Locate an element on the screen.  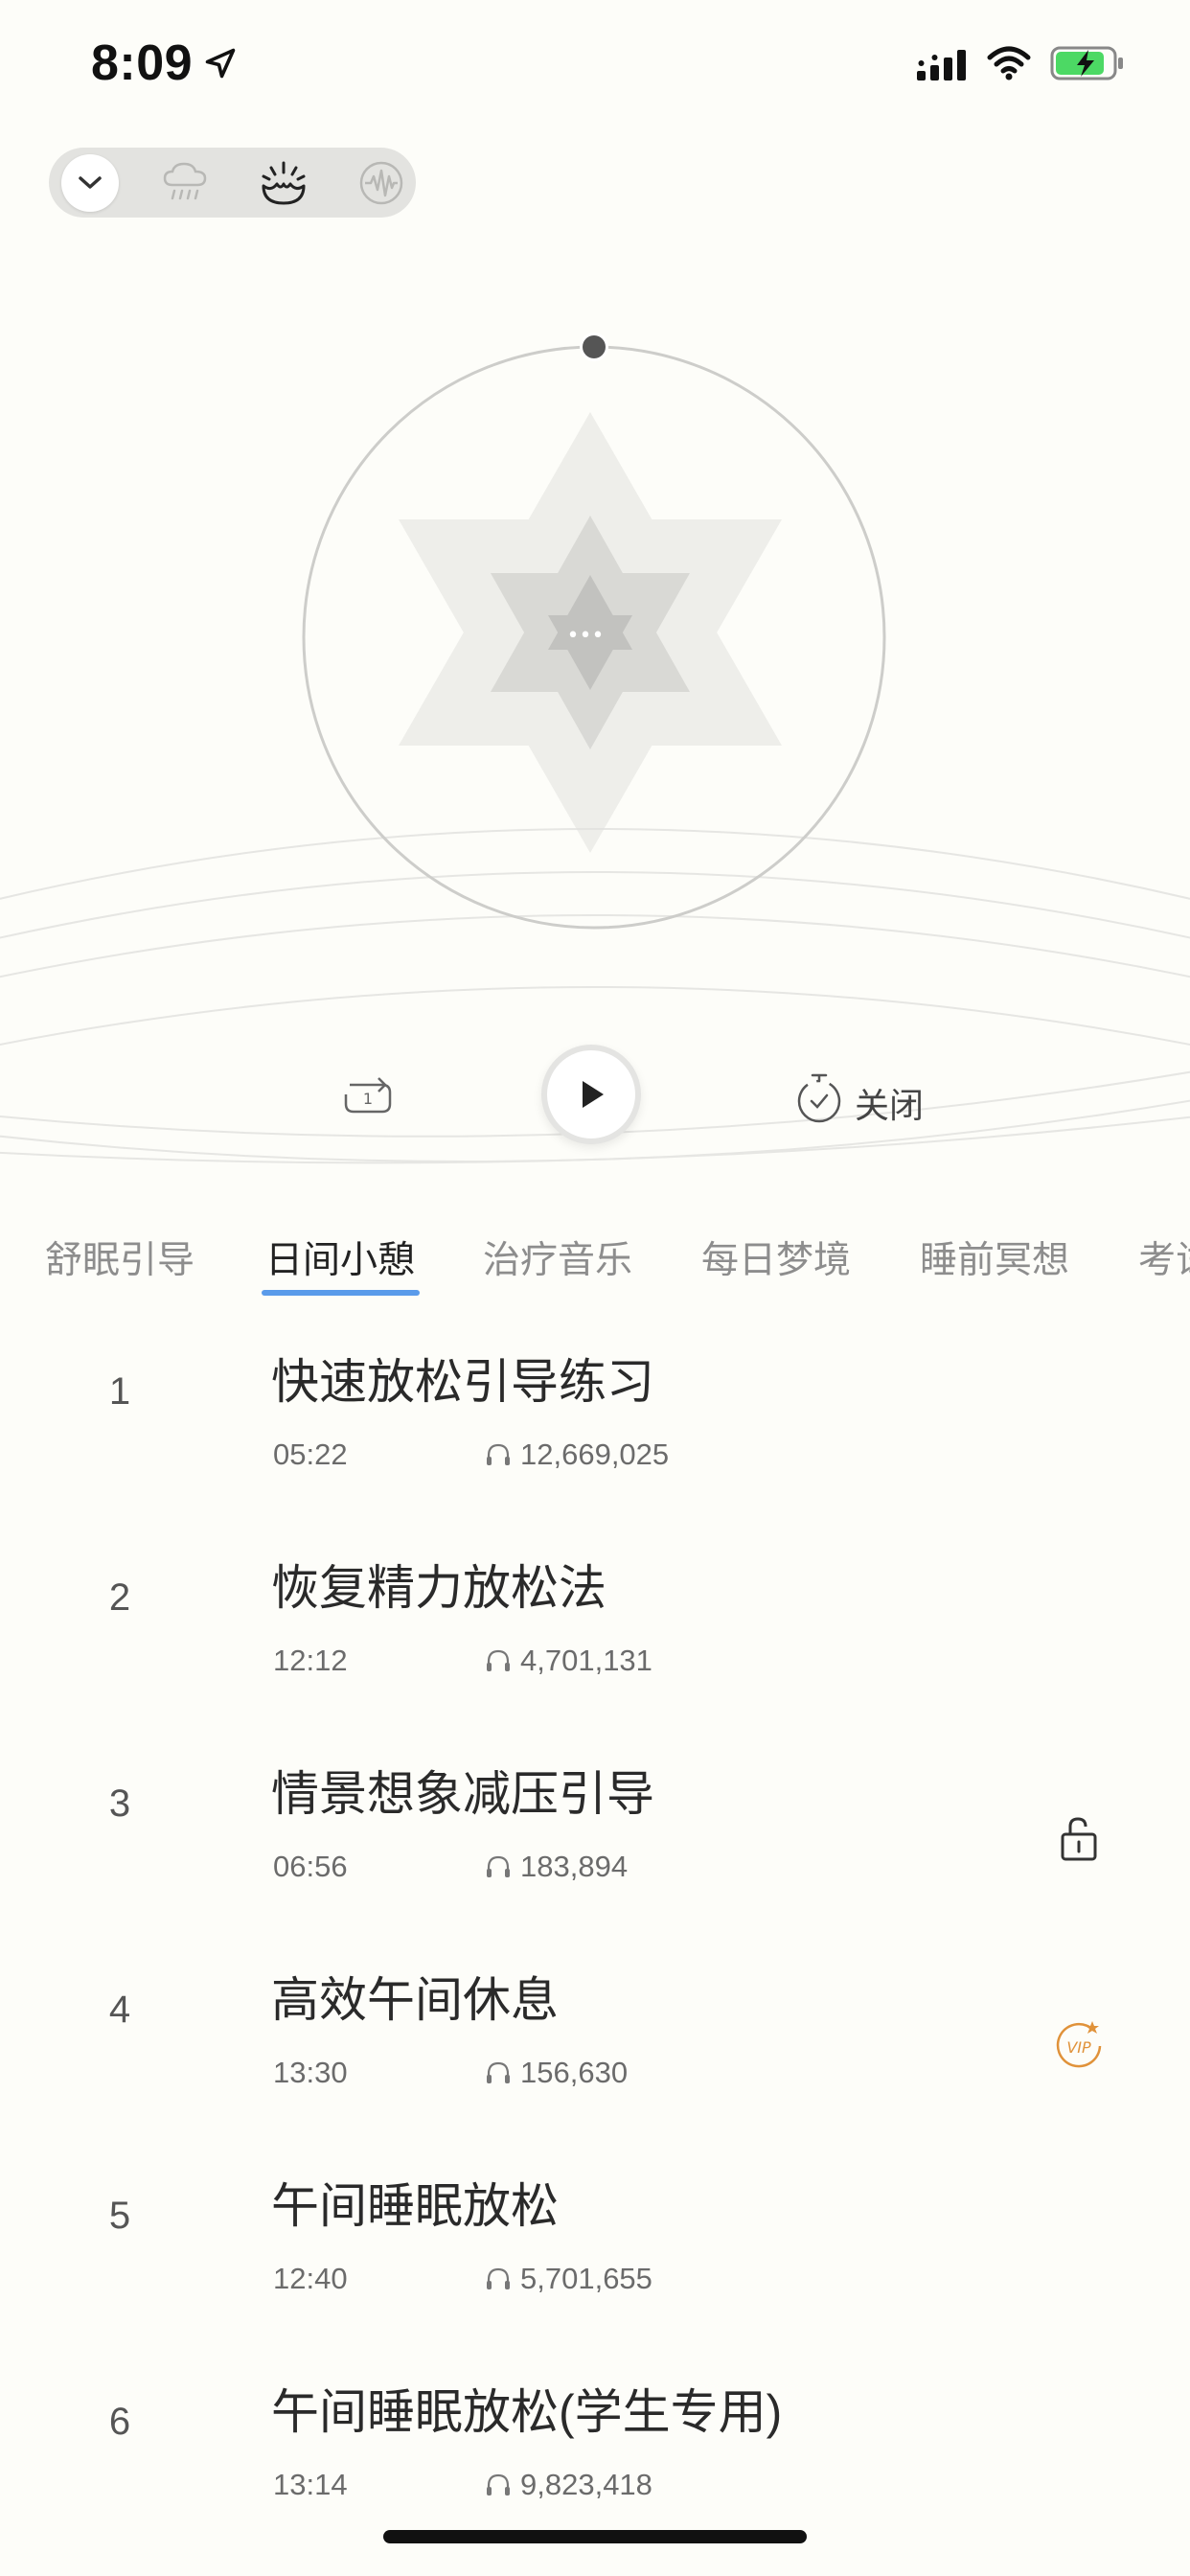
track-title: 快速放松引导练习 is located at coordinates (463, 1382).